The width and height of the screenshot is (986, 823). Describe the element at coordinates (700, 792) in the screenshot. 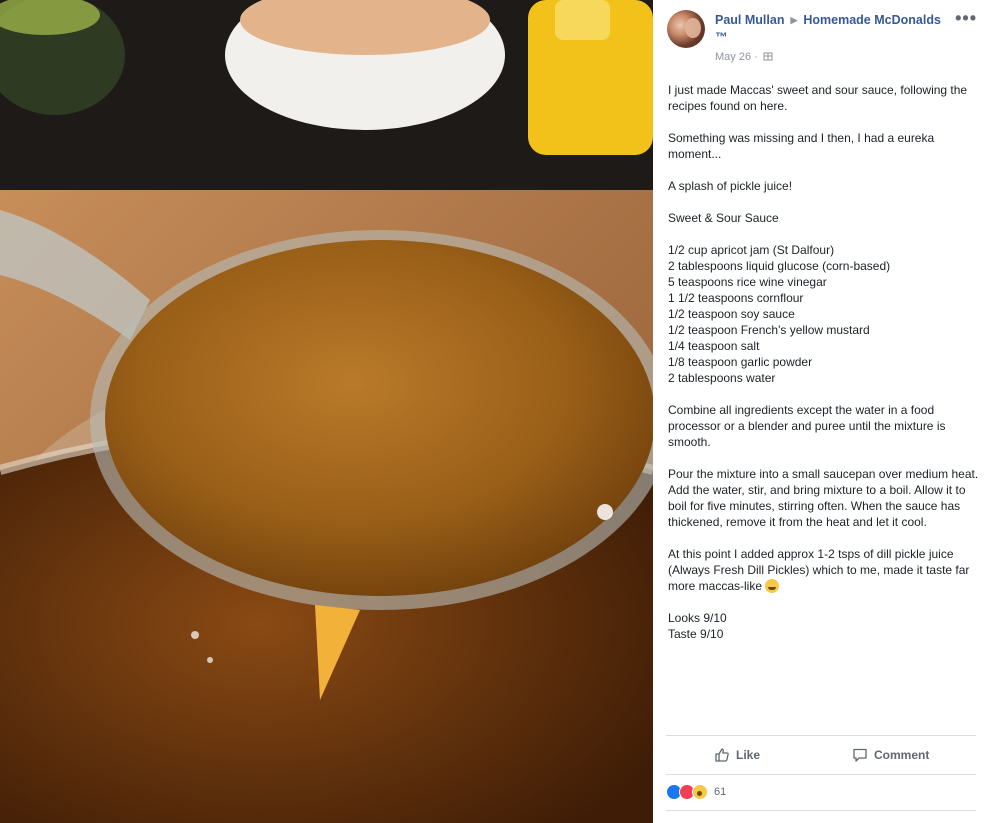

I see `wow-reaction-icon` at that location.